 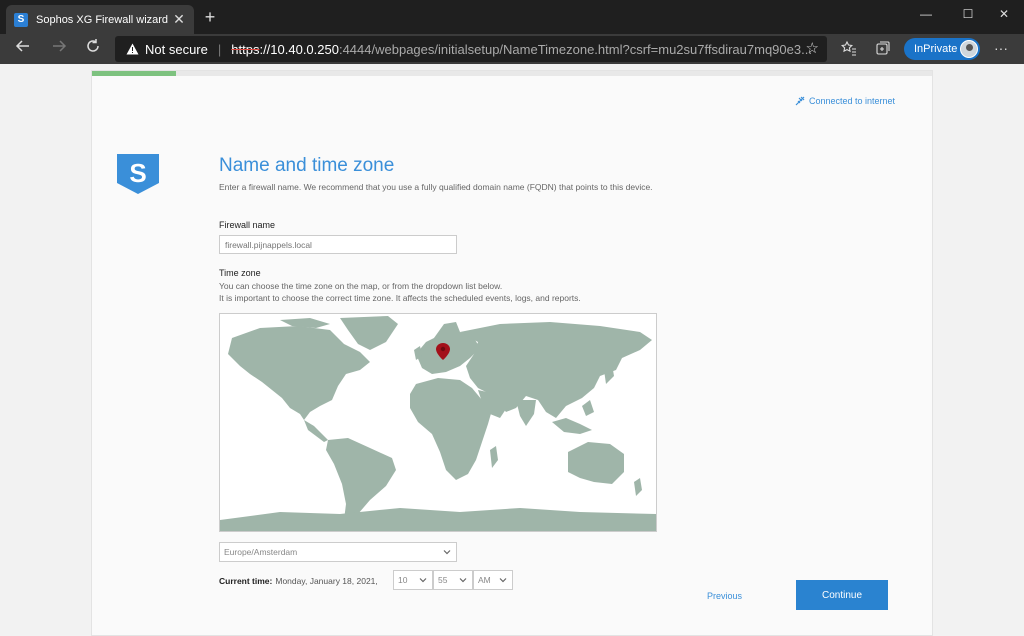 What do you see at coordinates (1001, 48) in the screenshot?
I see `more-menu-icon: ···` at bounding box center [1001, 48].